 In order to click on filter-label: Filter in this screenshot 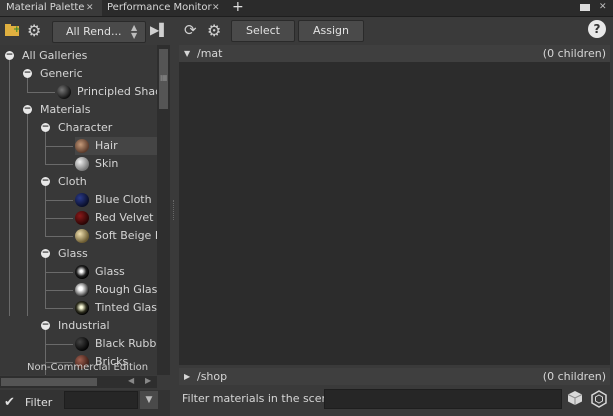, I will do `click(39, 402)`.